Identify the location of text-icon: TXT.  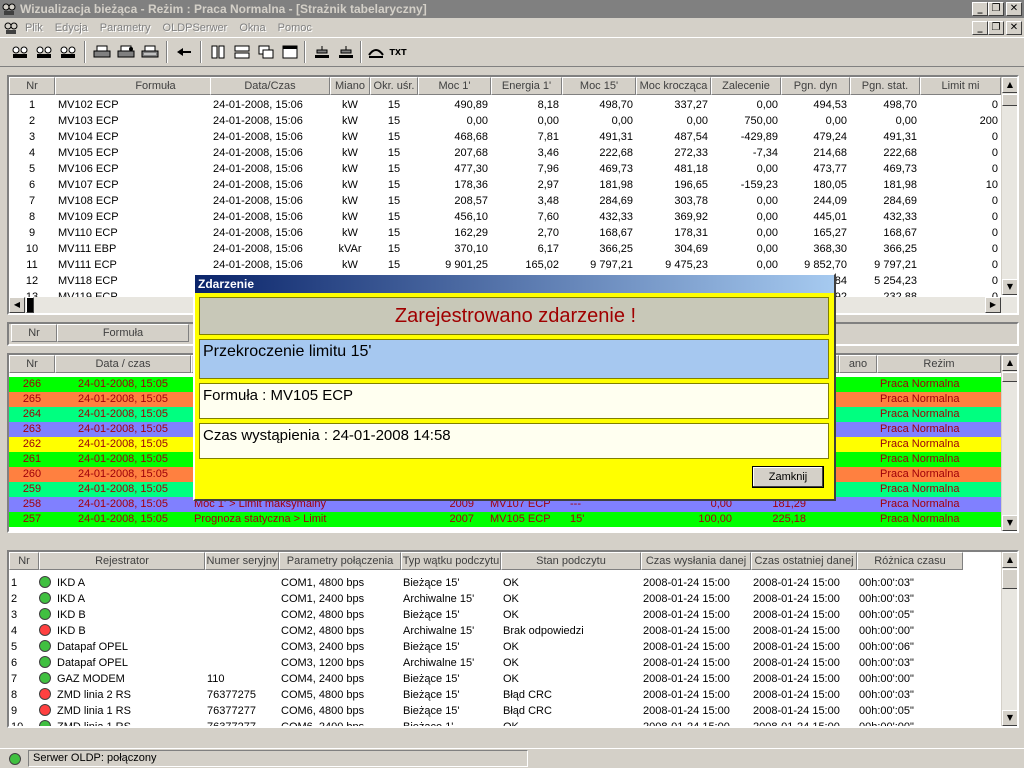
(398, 52).